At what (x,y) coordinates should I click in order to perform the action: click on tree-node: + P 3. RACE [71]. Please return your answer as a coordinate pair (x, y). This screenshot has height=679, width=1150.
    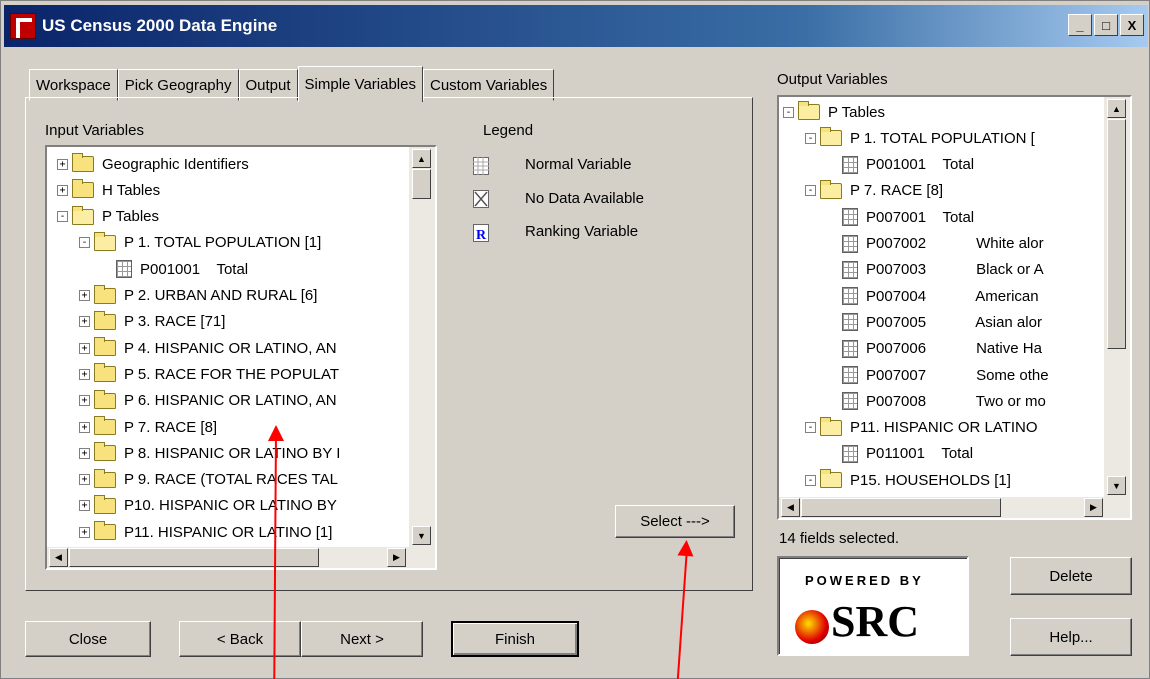
    Looking at the image, I should click on (152, 322).